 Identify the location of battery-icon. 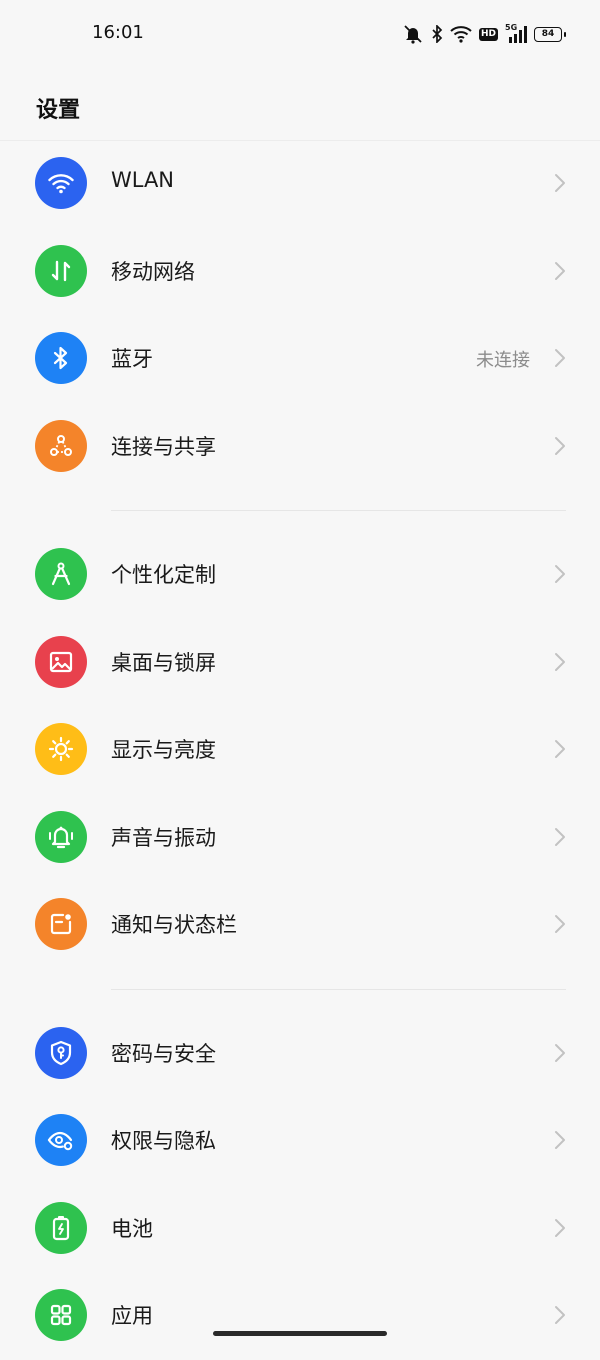
(61, 1227).